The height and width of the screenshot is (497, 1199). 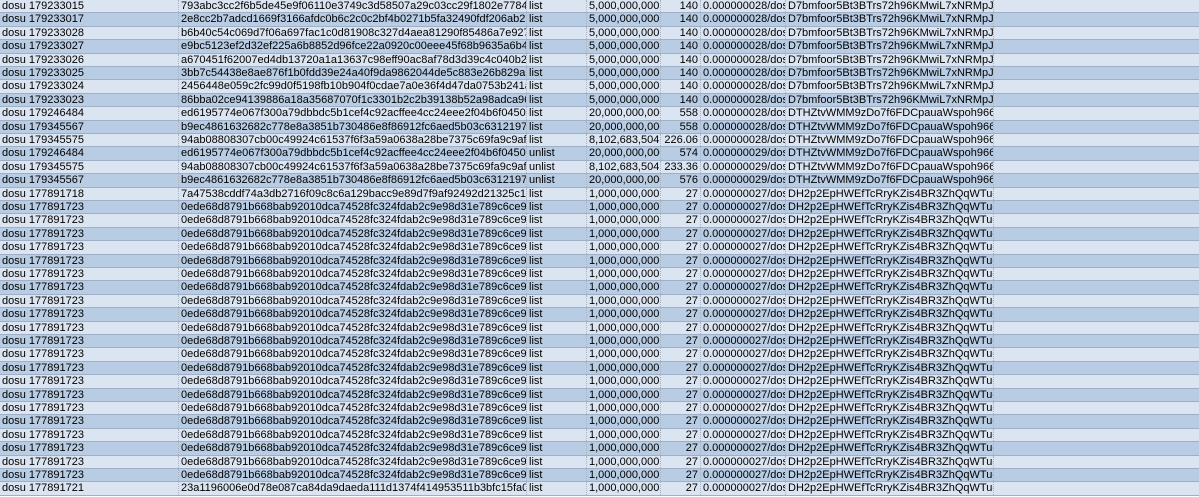 What do you see at coordinates (557, 167) in the screenshot?
I see `cell-action: unlist` at bounding box center [557, 167].